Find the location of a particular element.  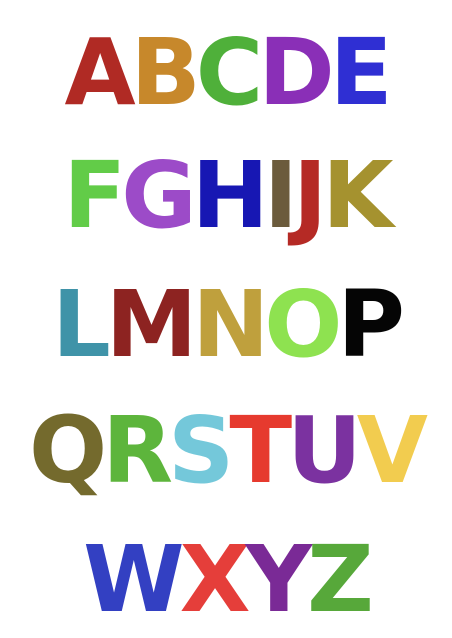

letter-g: G is located at coordinates (158, 195).